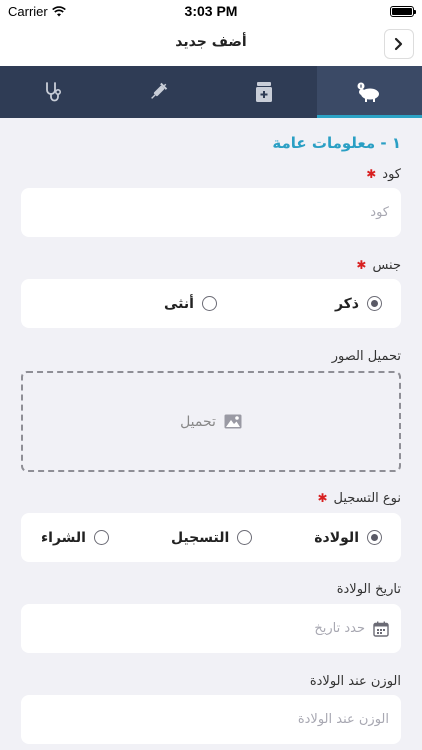  Describe the element at coordinates (386, 265) in the screenshot. I see `gender-label: جنس` at that location.